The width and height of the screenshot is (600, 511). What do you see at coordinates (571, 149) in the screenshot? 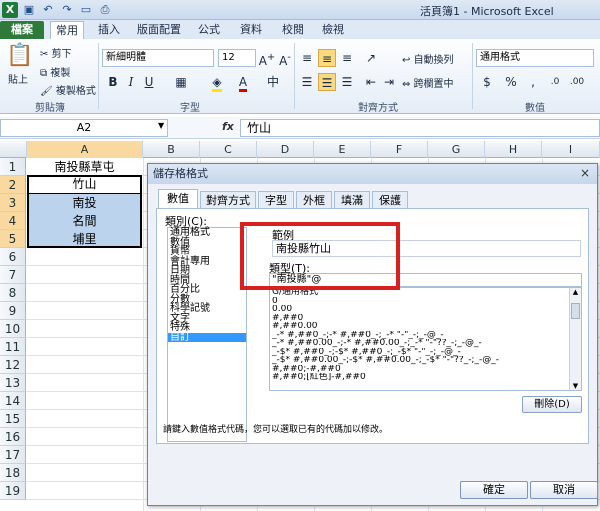
I see `column-header: I` at bounding box center [571, 149].